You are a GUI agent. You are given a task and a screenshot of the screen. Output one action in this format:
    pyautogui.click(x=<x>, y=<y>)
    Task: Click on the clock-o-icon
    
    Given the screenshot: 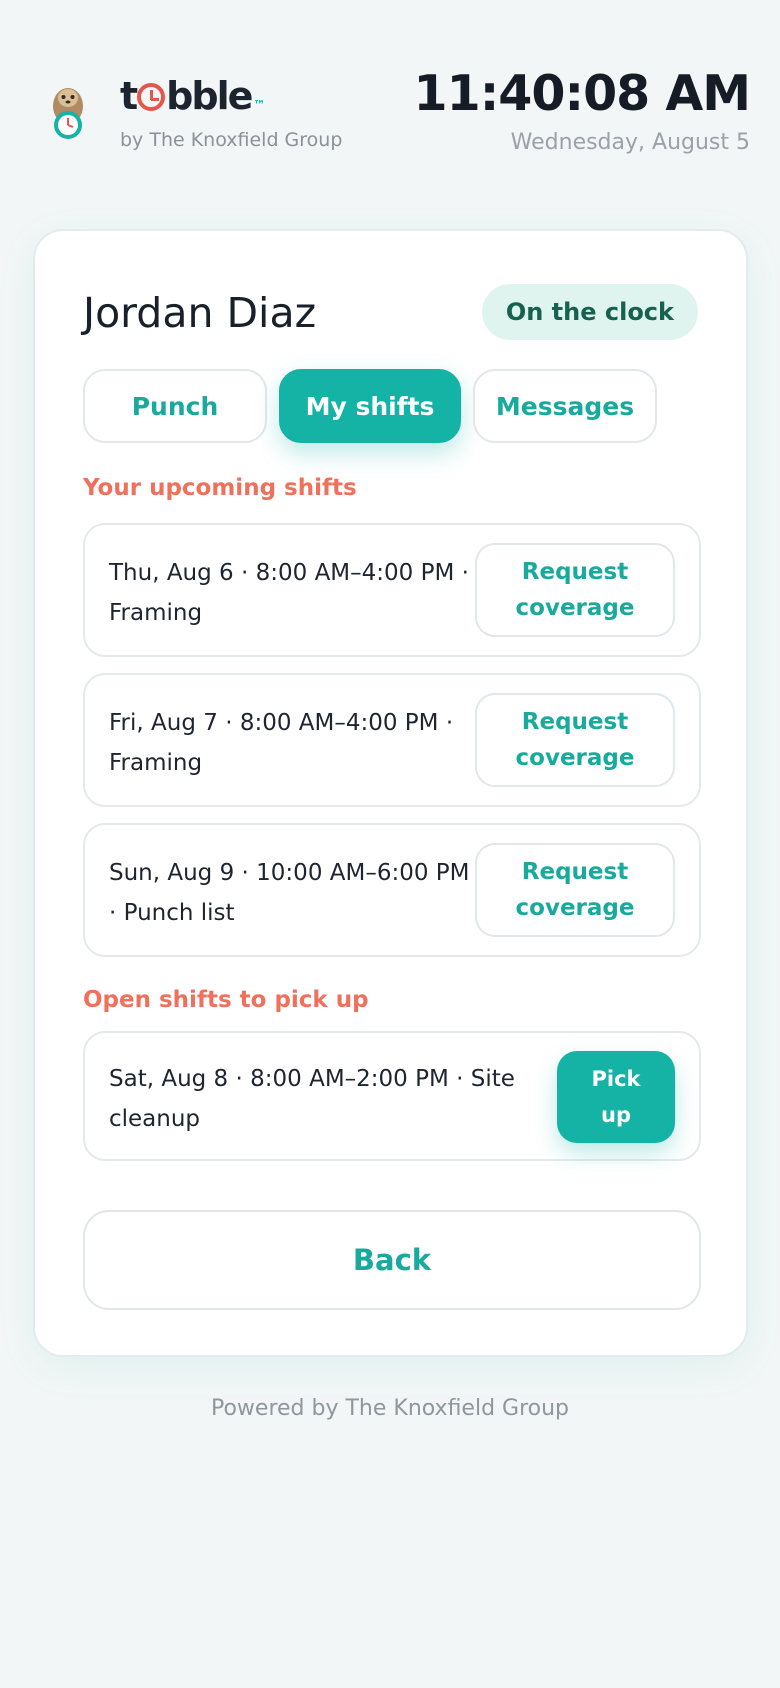 What is the action you would take?
    pyautogui.click(x=151, y=97)
    